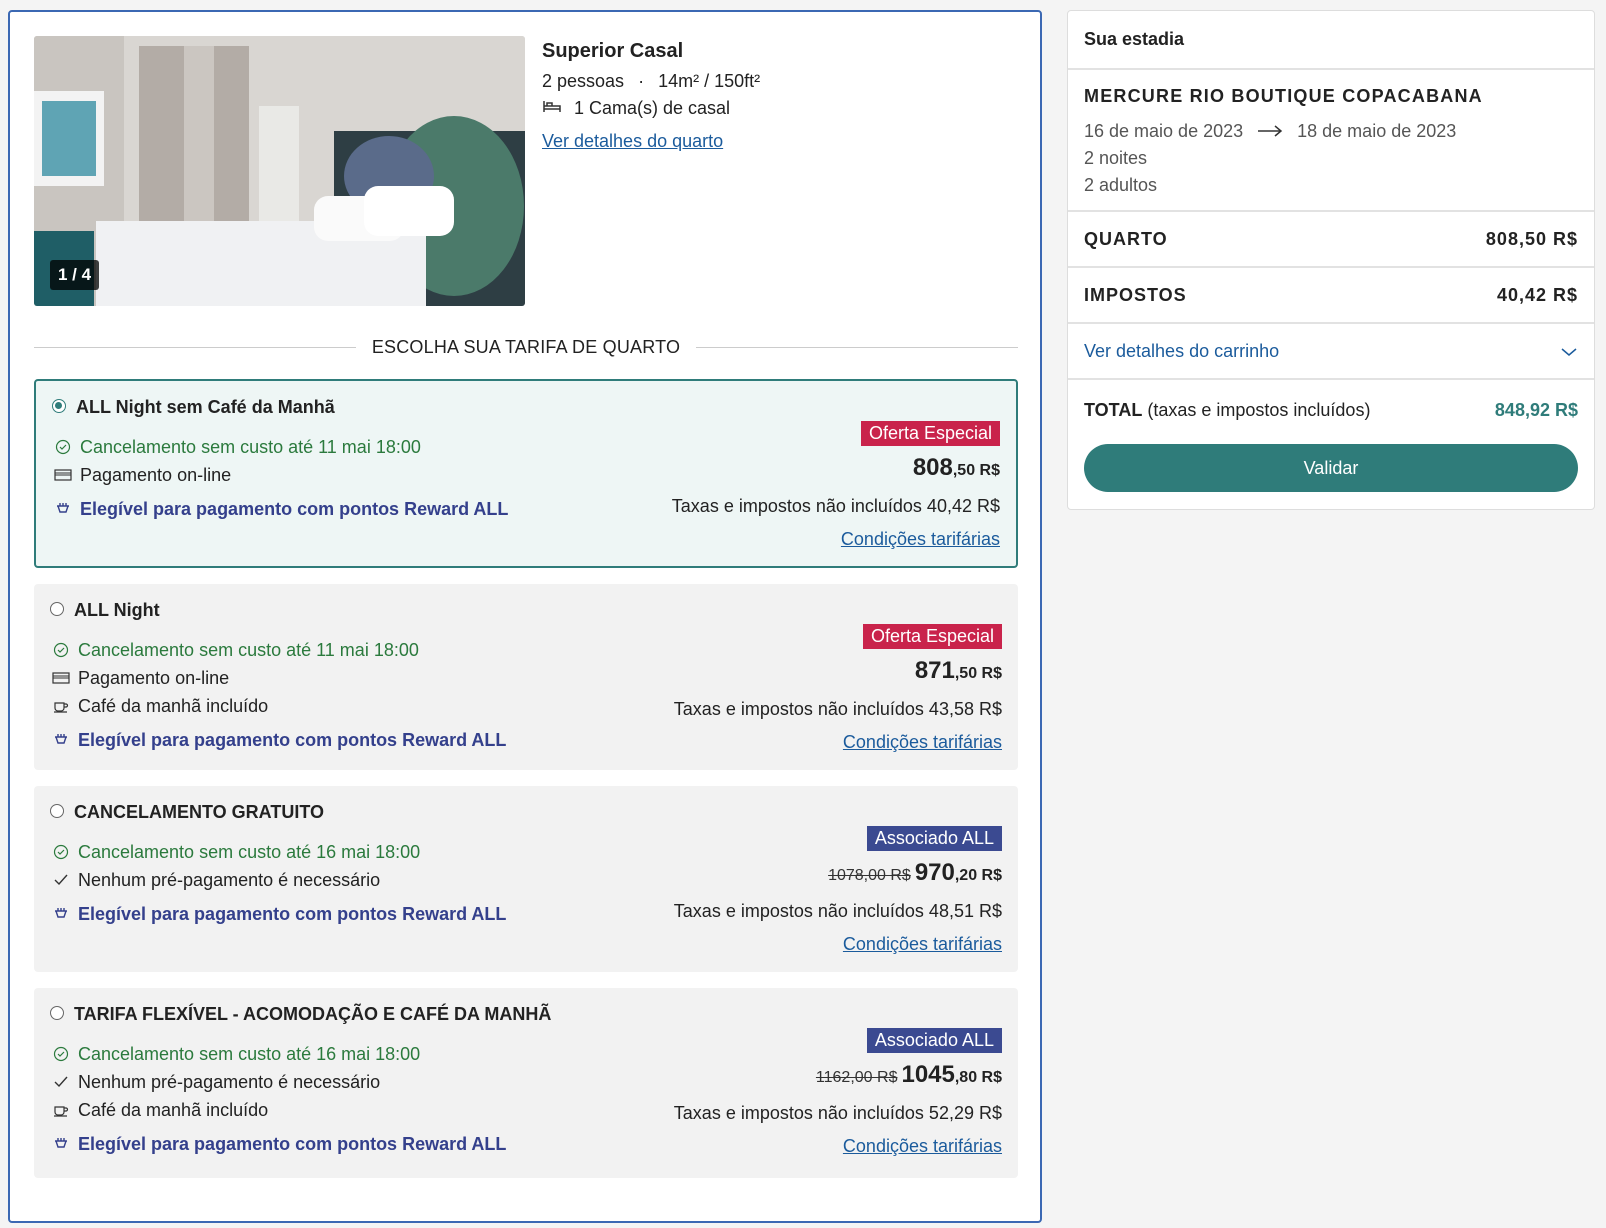  Describe the element at coordinates (1121, 185) in the screenshot. I see `guests-count: 2 adultos` at that location.